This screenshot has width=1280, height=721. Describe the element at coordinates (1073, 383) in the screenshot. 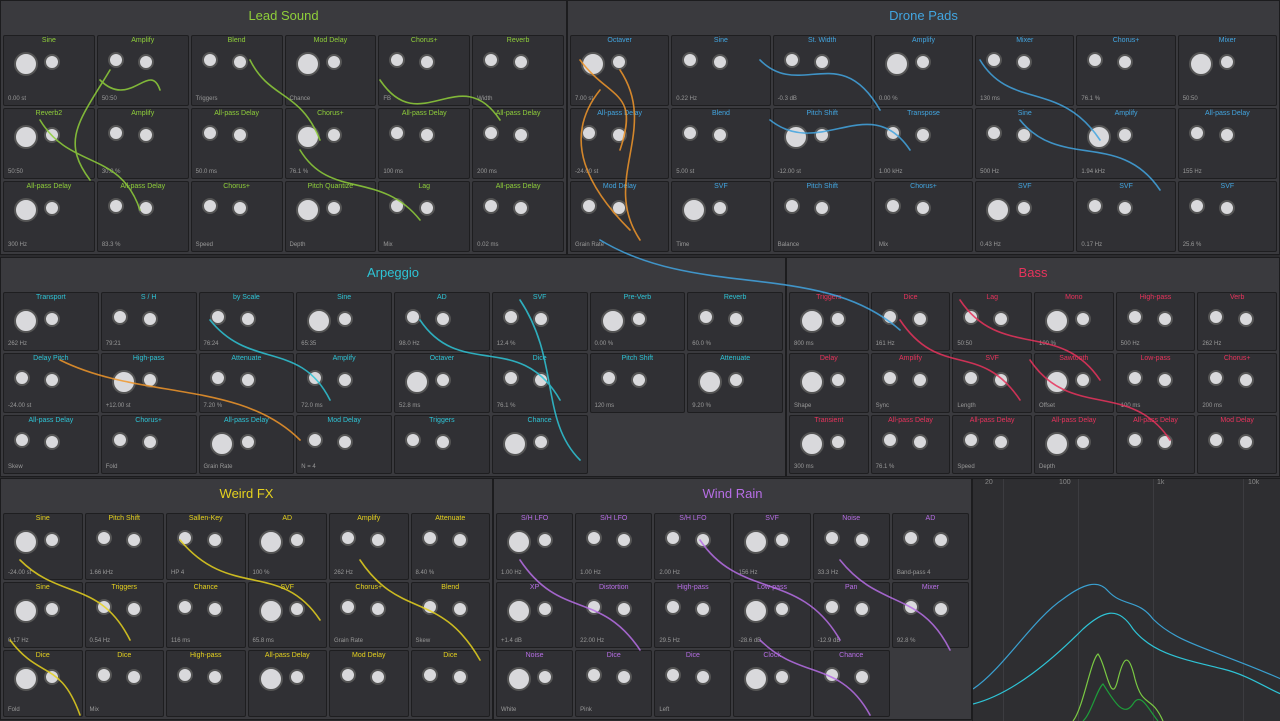

I see `module-sawtooth: Sawtooth Offset` at that location.